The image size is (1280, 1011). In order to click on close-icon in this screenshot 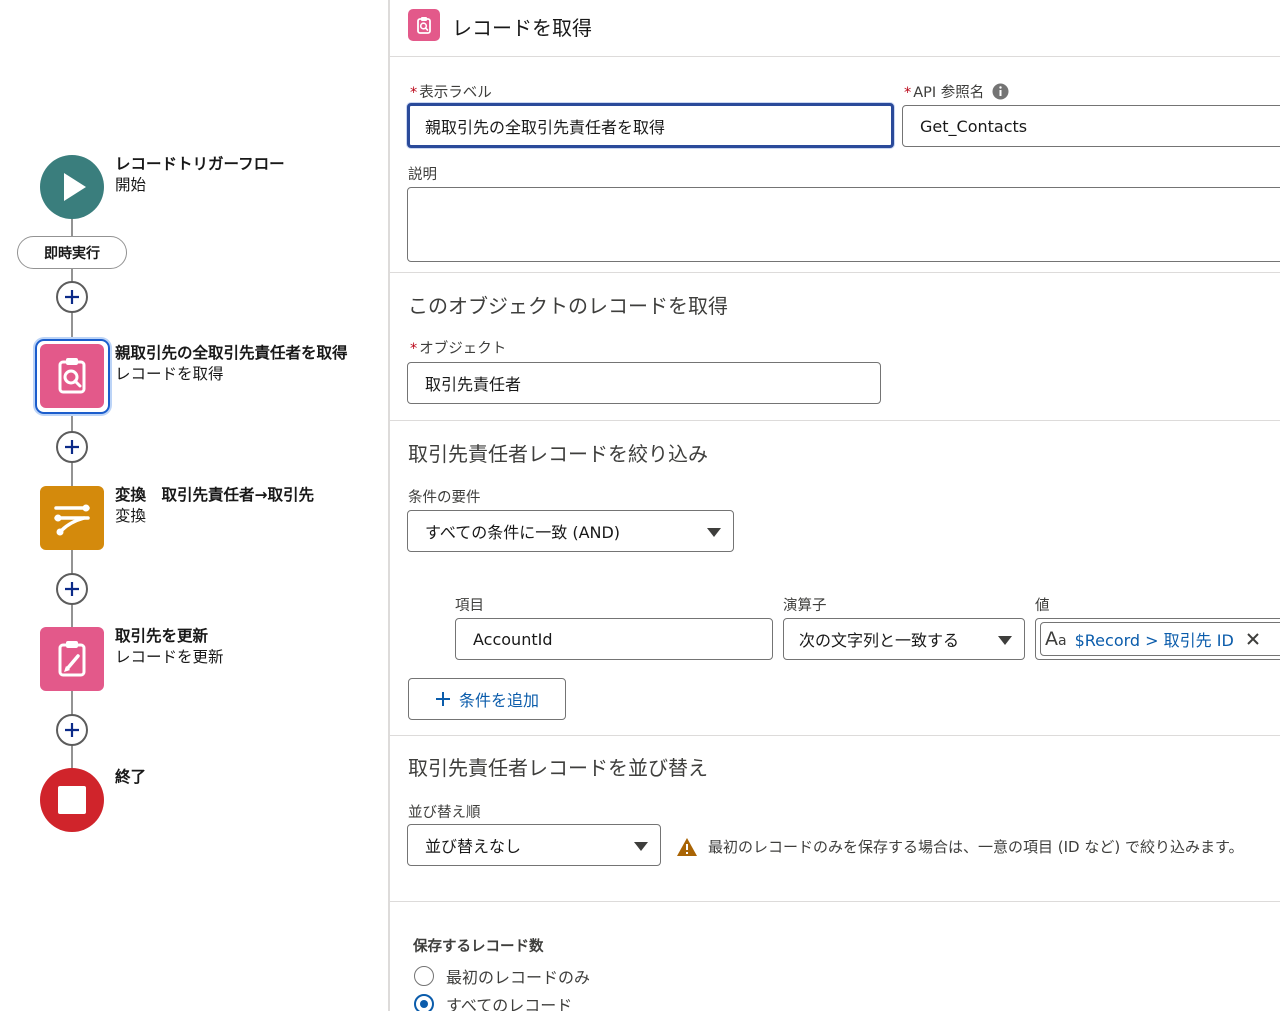, I will do `click(1253, 639)`.